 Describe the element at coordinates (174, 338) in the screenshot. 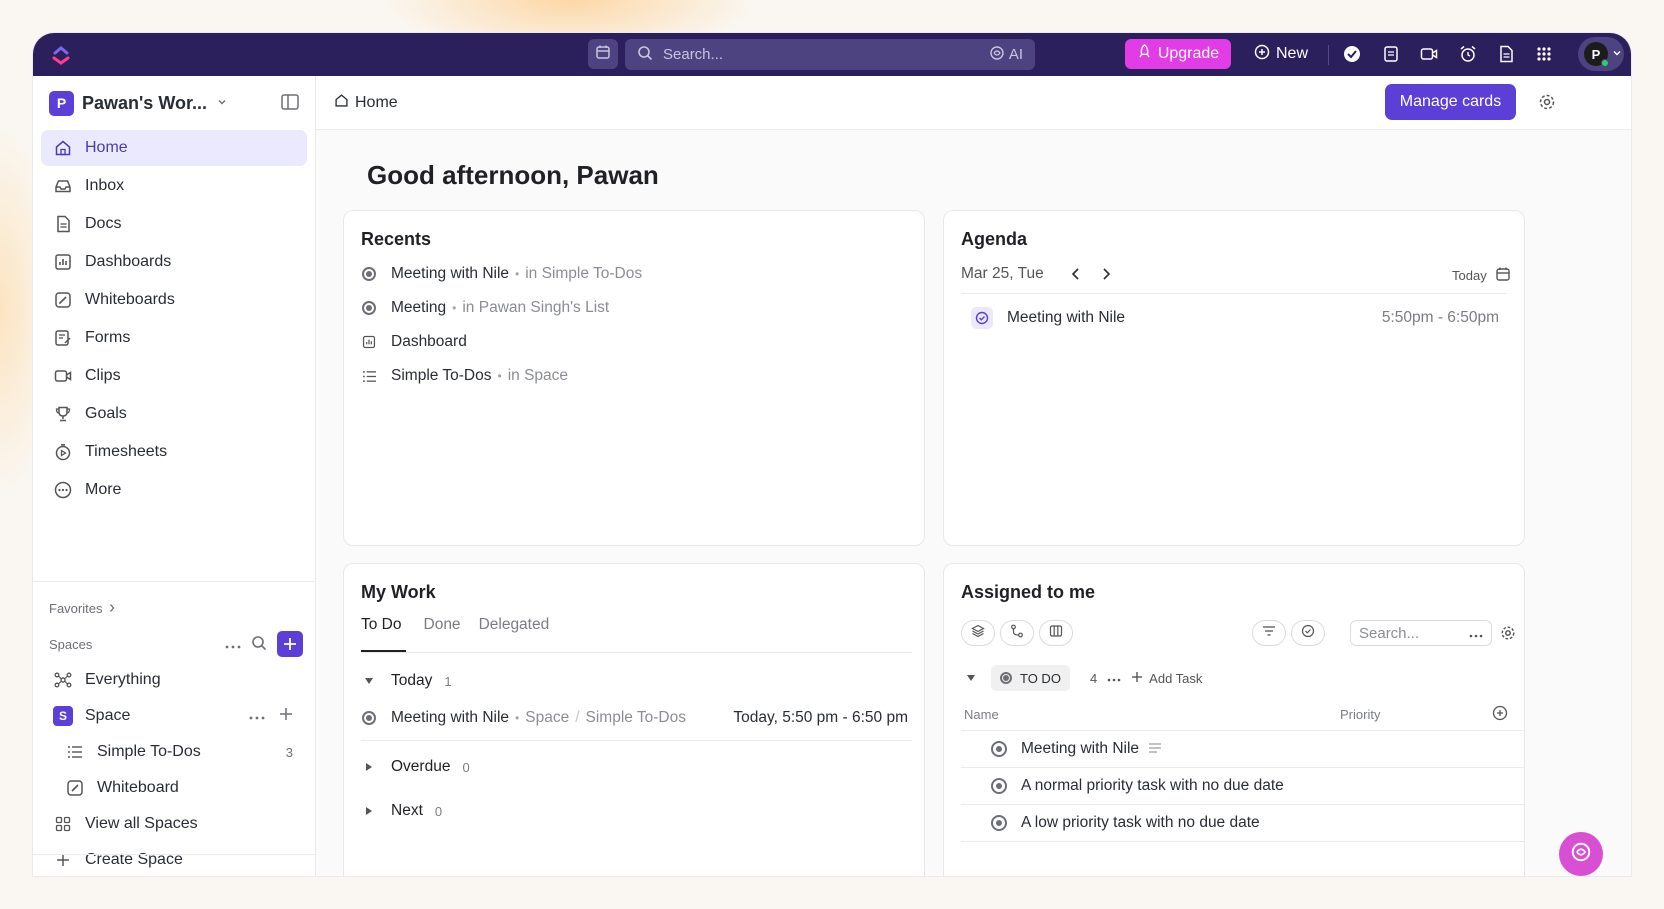

I see `sidebar-item-forms: Forms` at that location.